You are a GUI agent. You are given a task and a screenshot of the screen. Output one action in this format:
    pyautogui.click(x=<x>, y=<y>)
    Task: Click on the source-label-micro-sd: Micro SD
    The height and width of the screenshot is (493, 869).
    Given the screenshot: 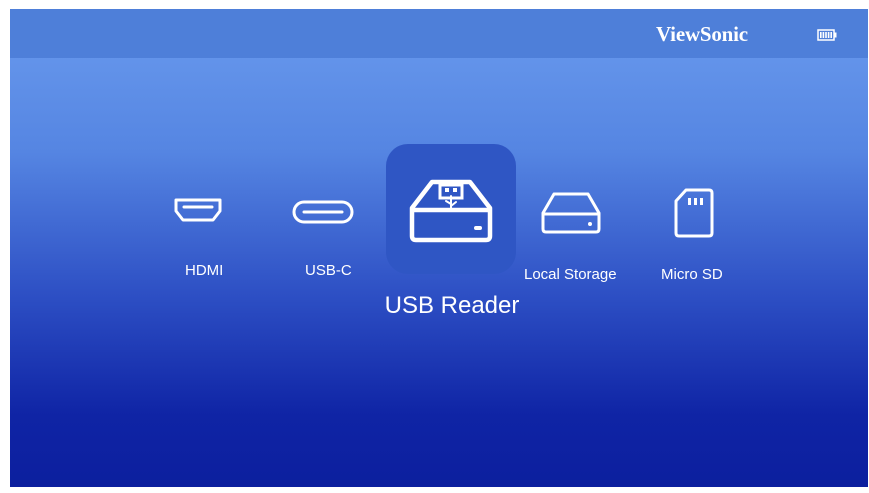 What is the action you would take?
    pyautogui.click(x=692, y=274)
    